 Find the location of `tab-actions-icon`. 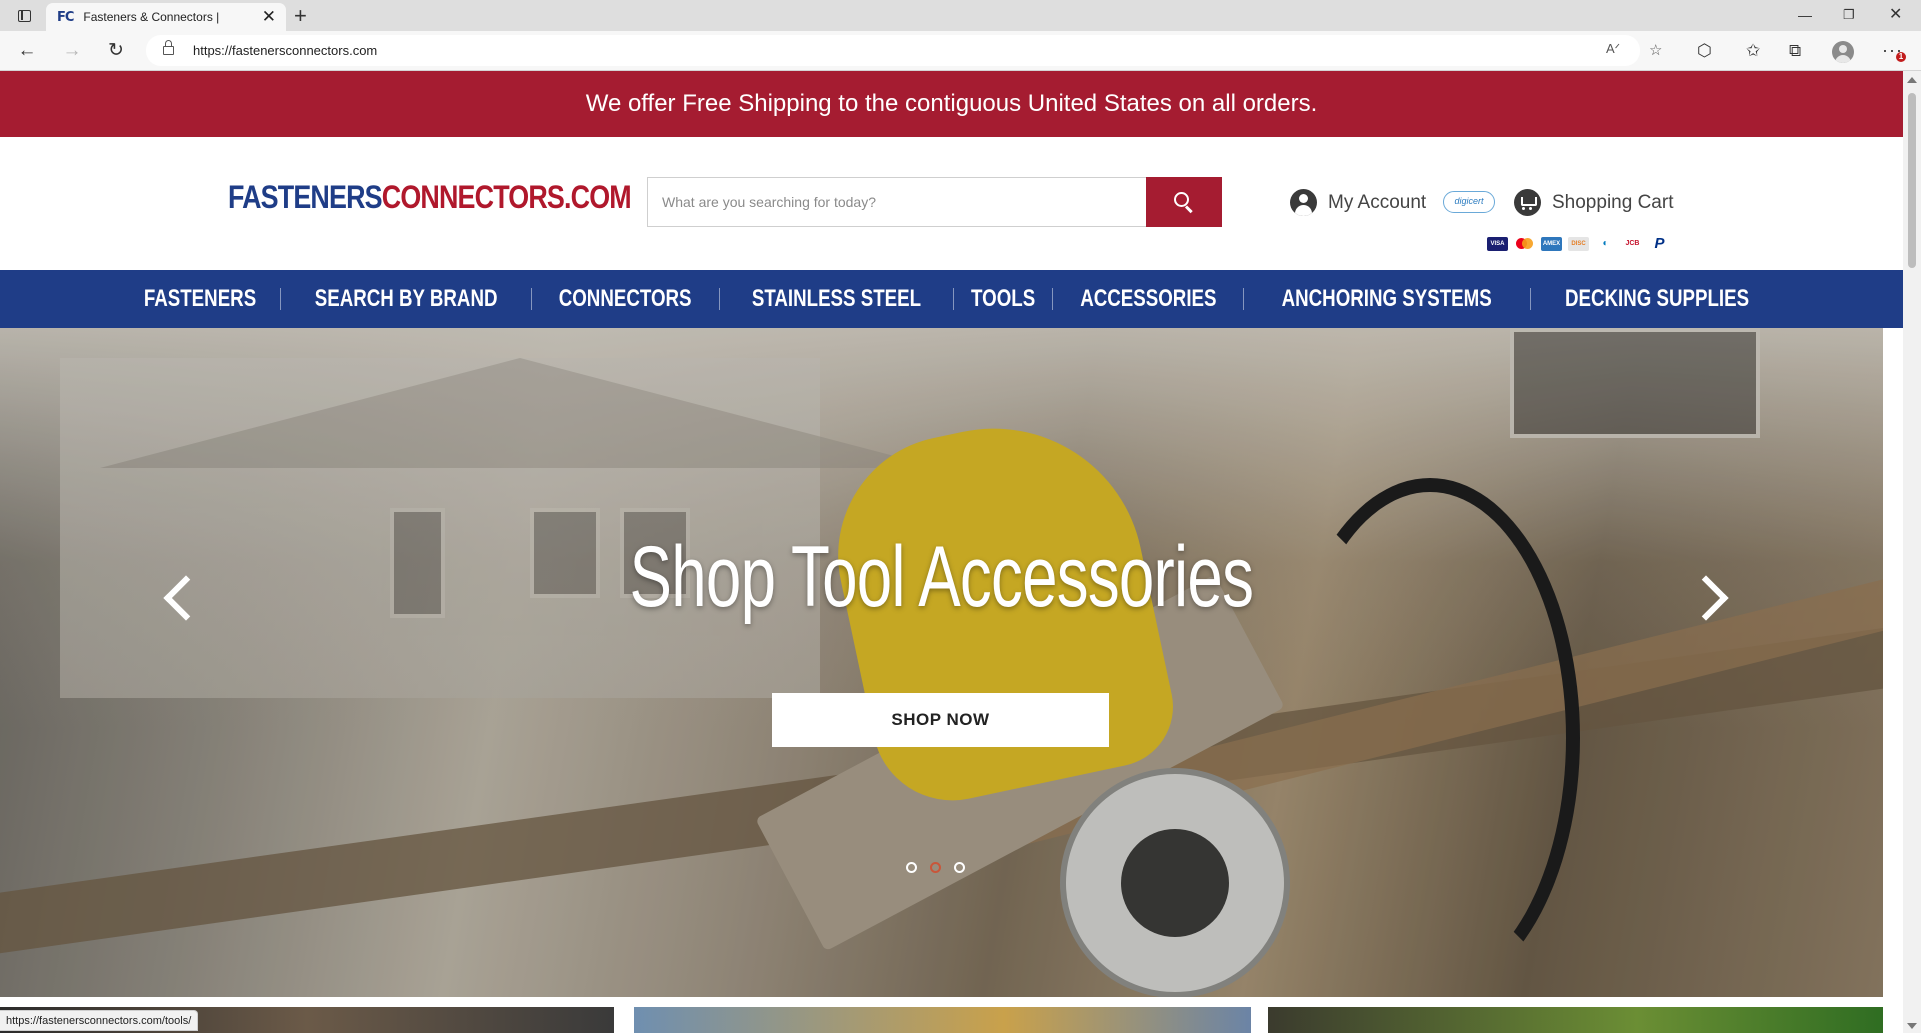

tab-actions-icon is located at coordinates (24, 16).